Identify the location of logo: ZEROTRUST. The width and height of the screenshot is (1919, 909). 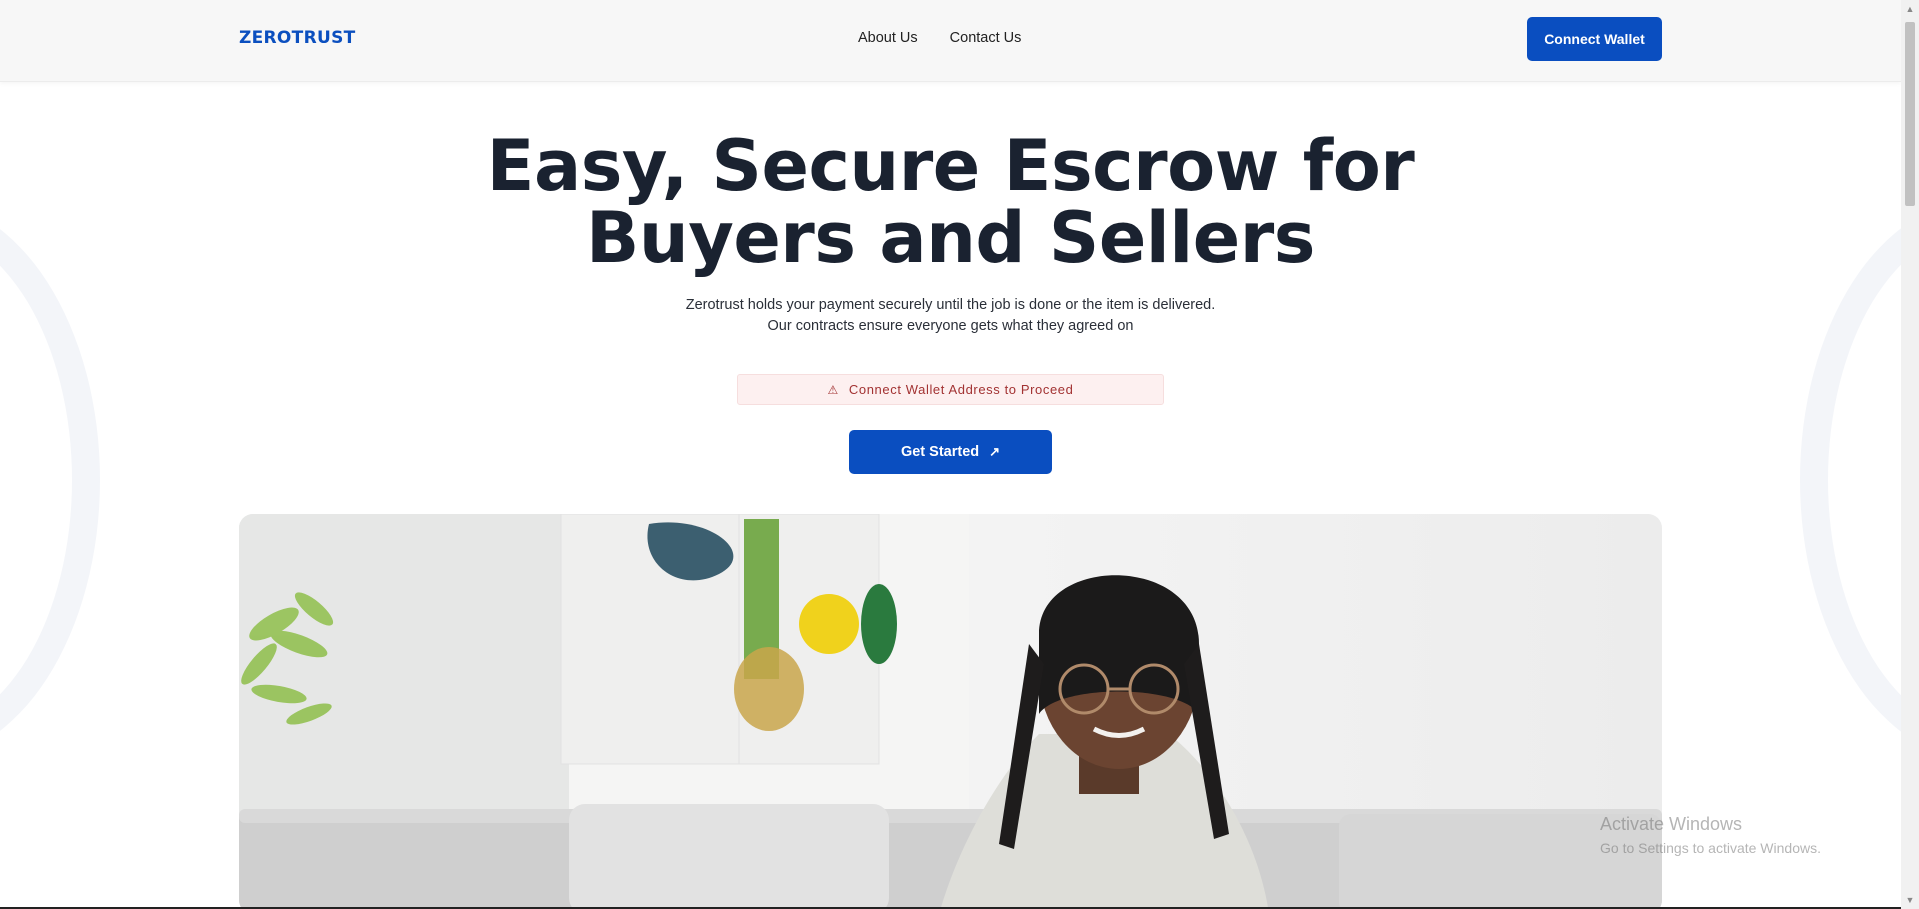
(297, 38).